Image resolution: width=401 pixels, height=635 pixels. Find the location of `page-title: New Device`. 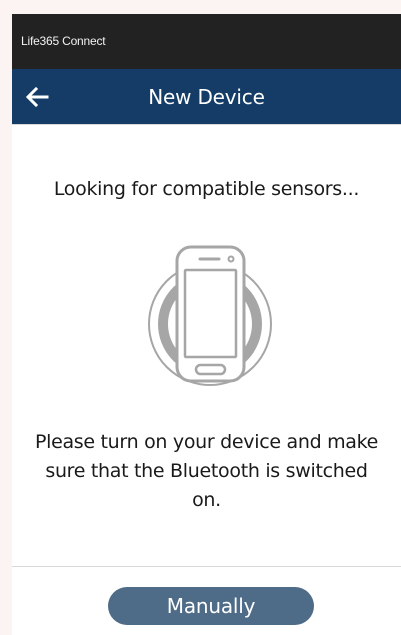

page-title: New Device is located at coordinates (206, 97).